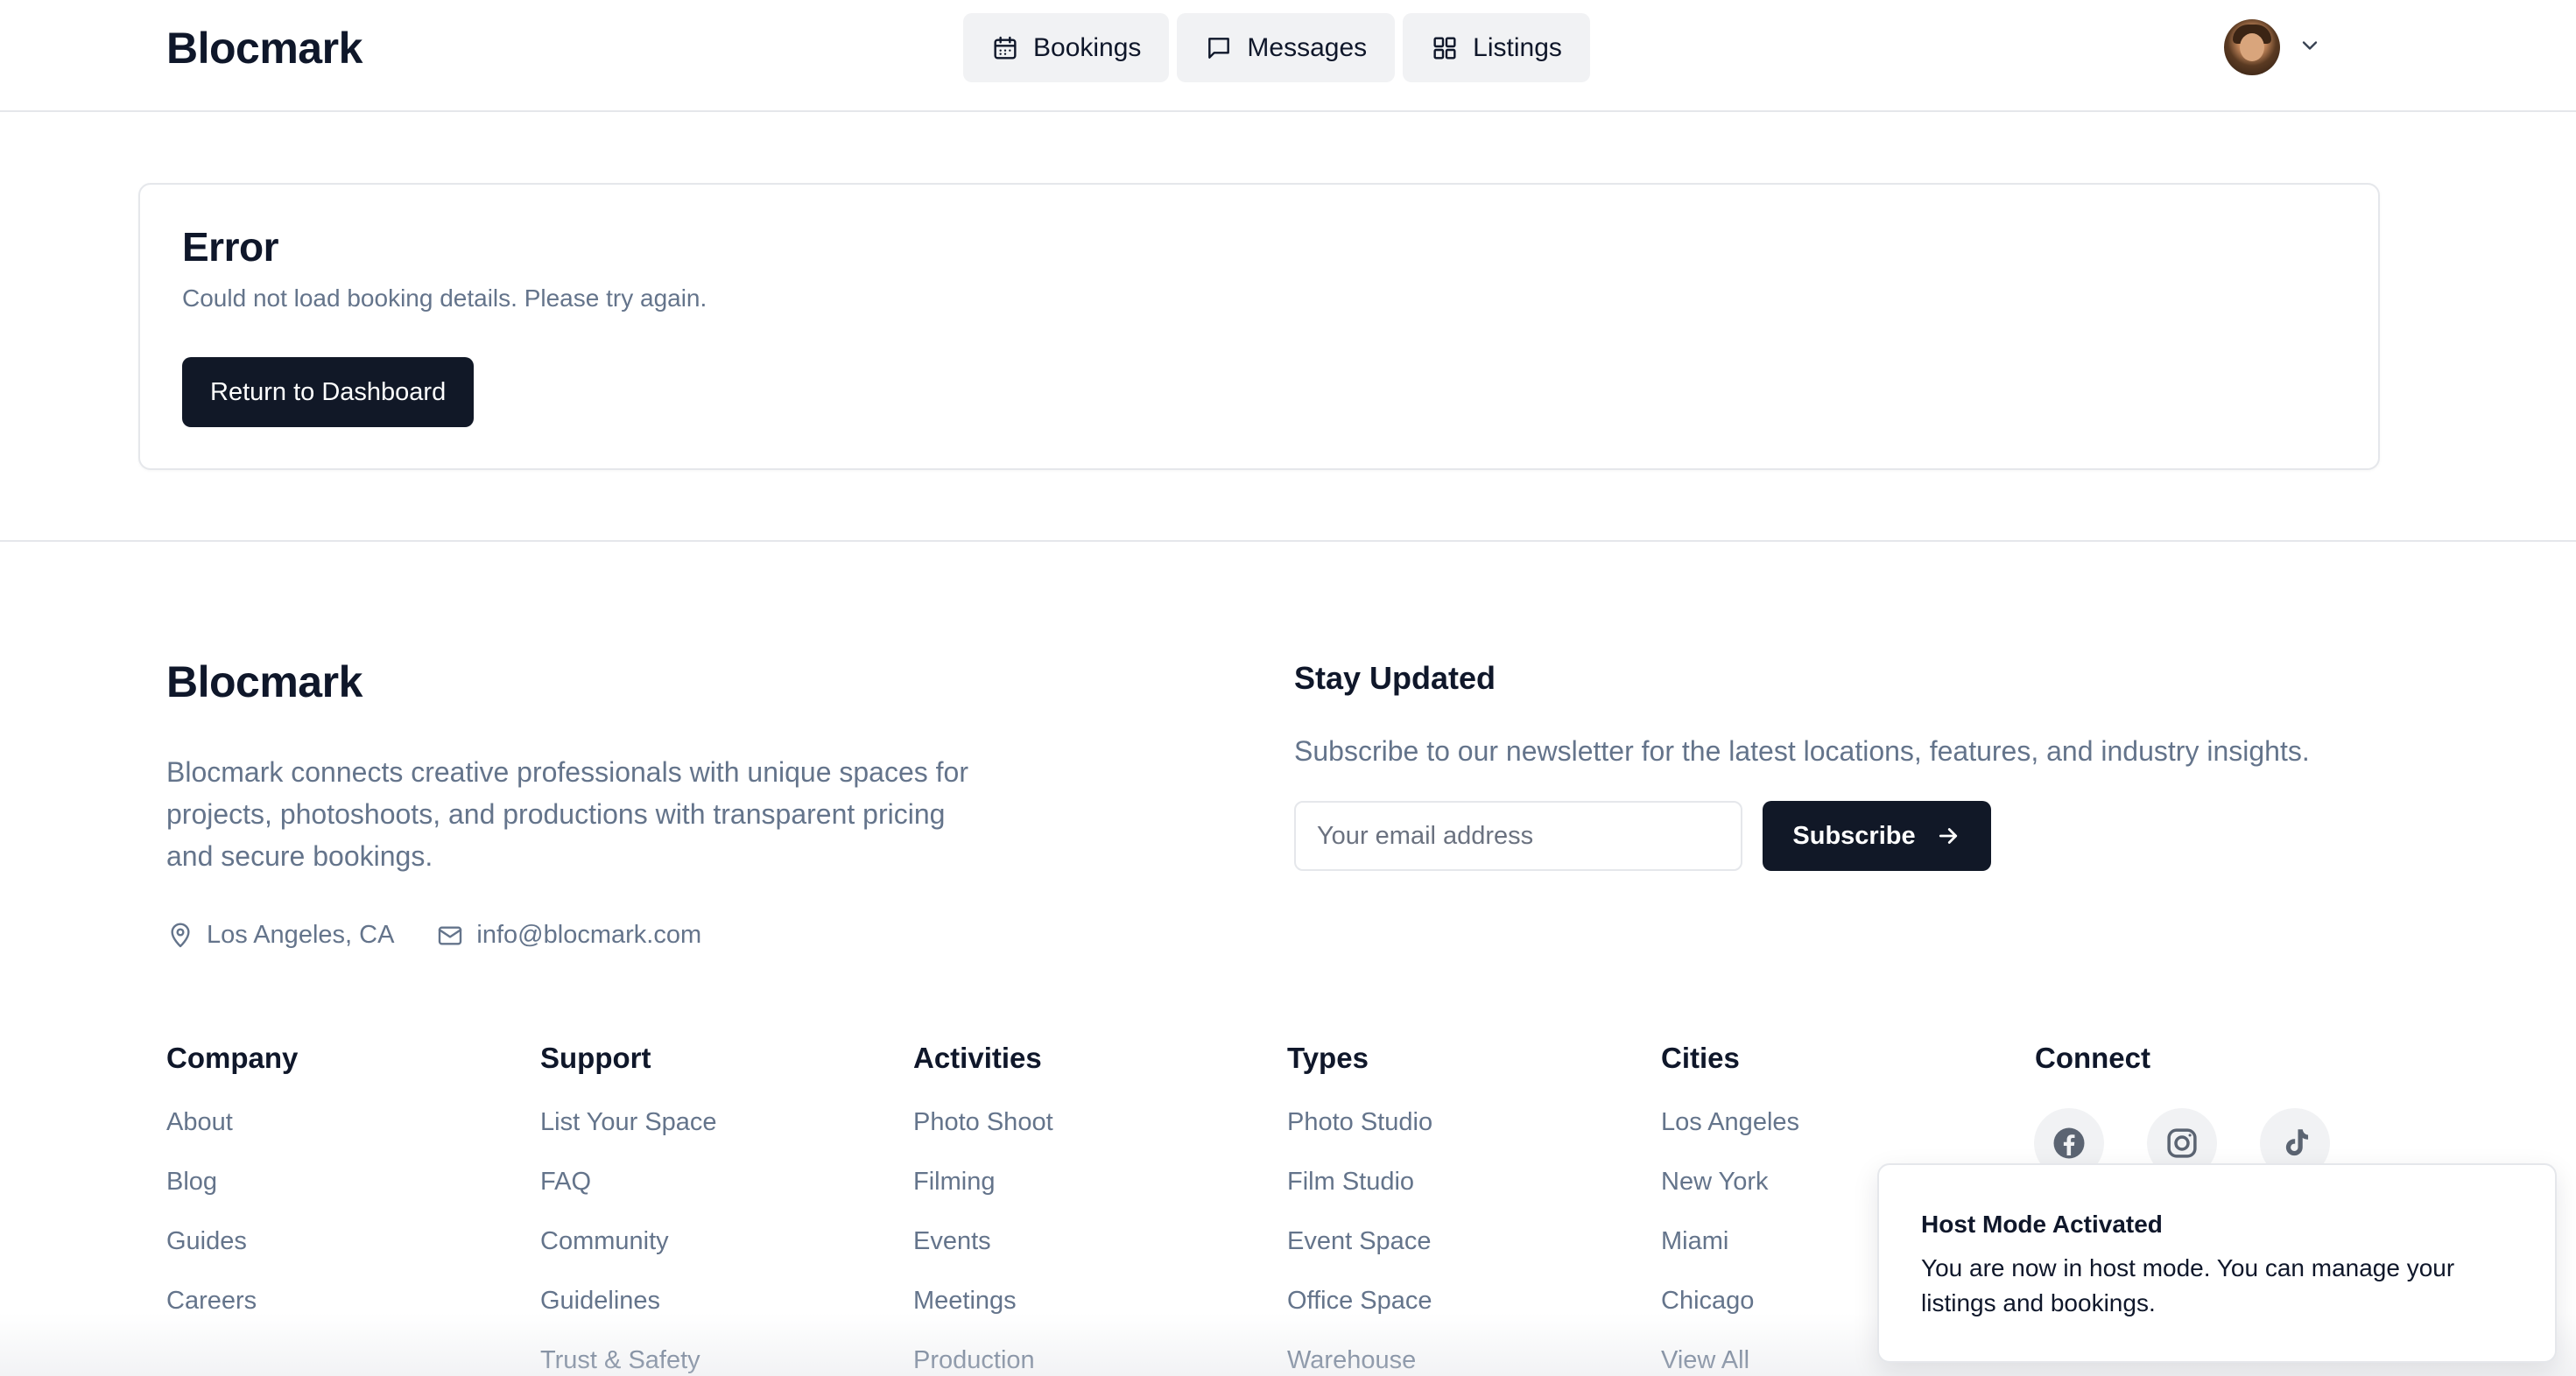 The width and height of the screenshot is (2576, 1376). I want to click on footer-link-blog: Blog, so click(232, 1195).